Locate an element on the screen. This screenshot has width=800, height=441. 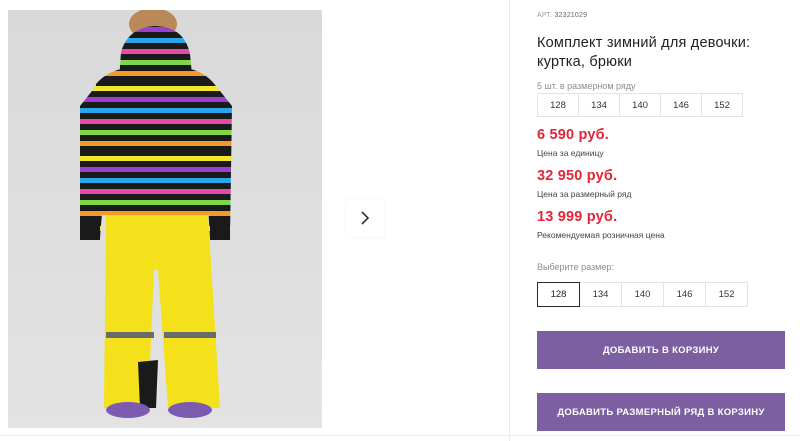
size-row-item: 146 is located at coordinates (681, 105).